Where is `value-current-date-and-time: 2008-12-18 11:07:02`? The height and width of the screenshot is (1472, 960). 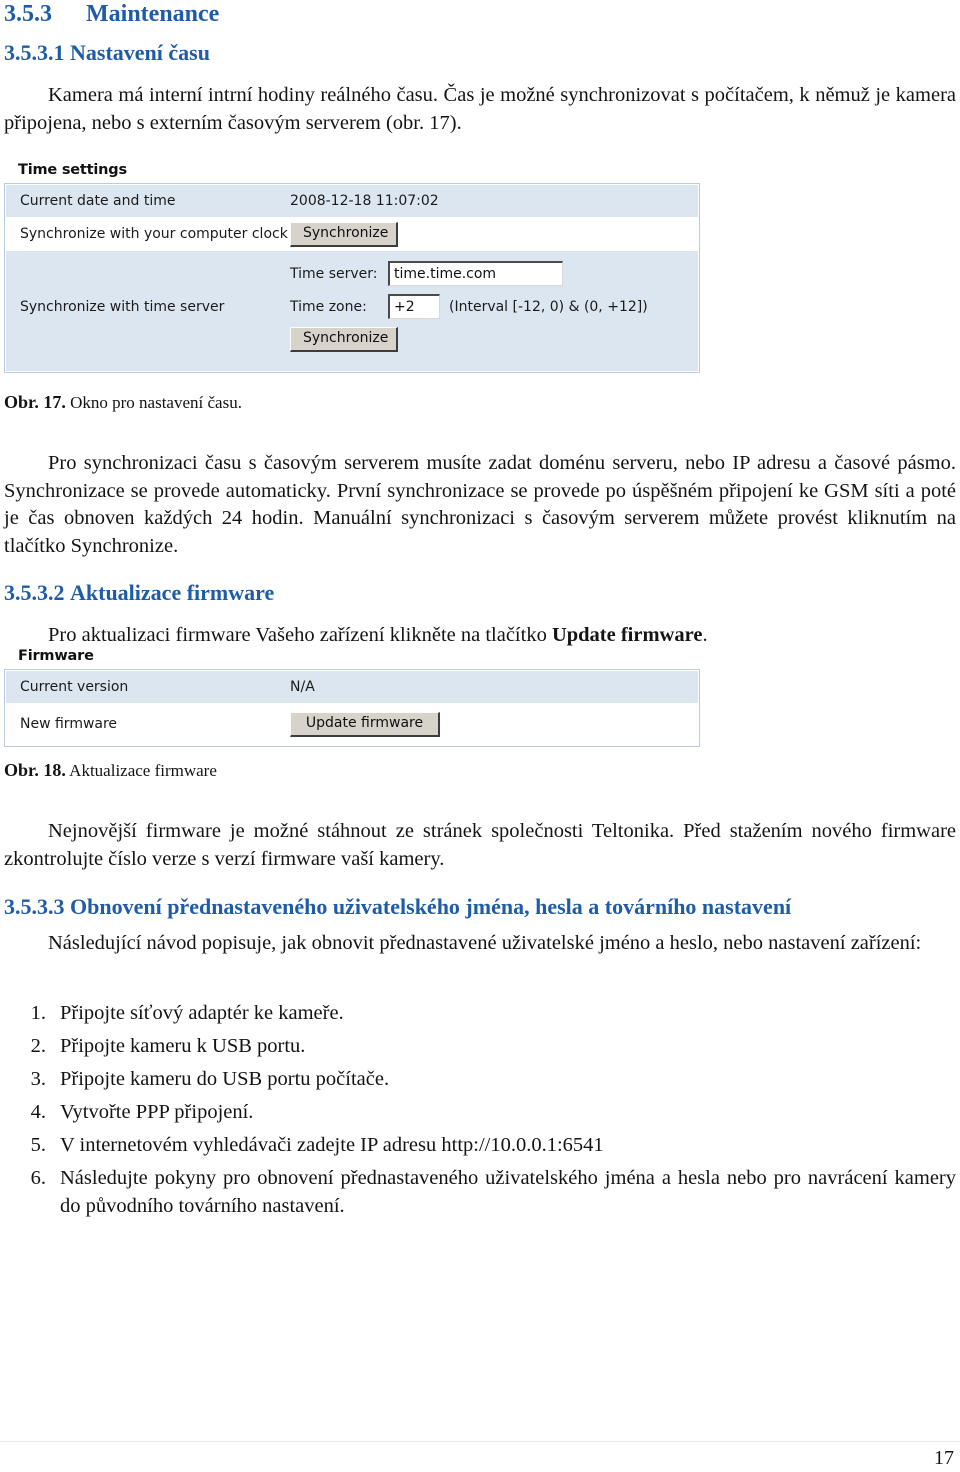
value-current-date-and-time: 2008-12-18 11:07:02 is located at coordinates (364, 201).